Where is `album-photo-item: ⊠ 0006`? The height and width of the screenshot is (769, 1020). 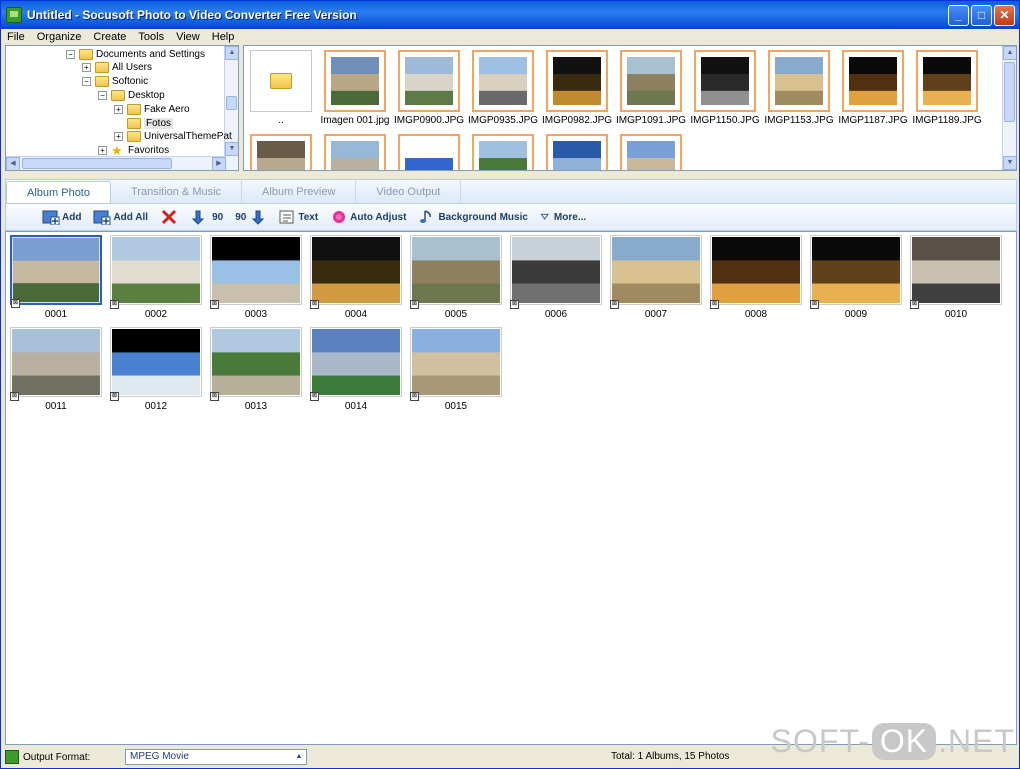
album-photo-item: ⊠ 0006 is located at coordinates (558, 277).